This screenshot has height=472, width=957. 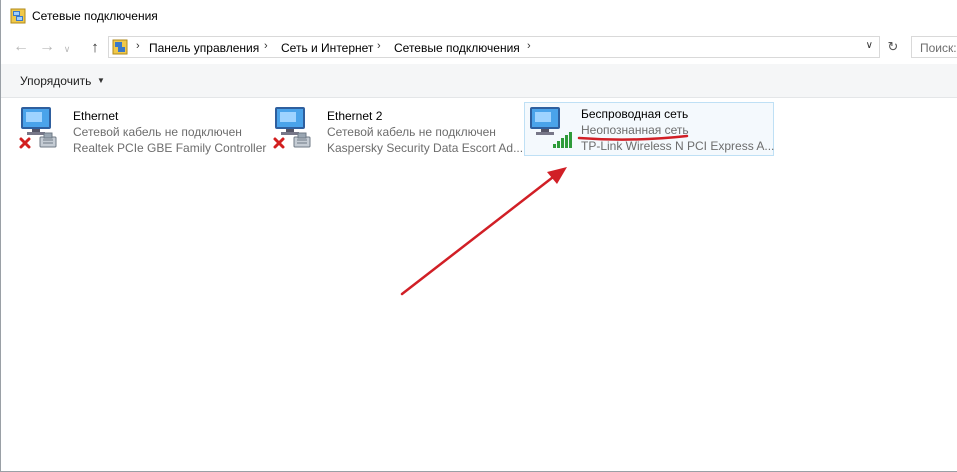 What do you see at coordinates (457, 48) in the screenshot?
I see `breadcrumb-network-connections: Сетевые подключения` at bounding box center [457, 48].